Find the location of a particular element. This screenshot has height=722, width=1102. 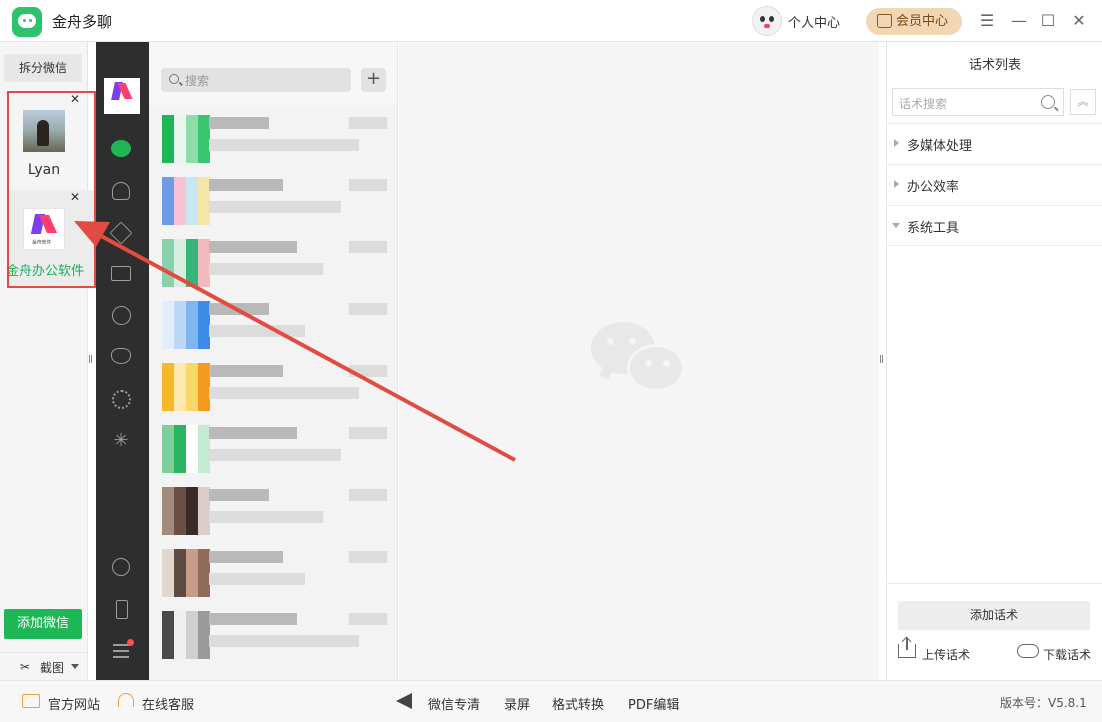

user-avatar is located at coordinates (767, 21).